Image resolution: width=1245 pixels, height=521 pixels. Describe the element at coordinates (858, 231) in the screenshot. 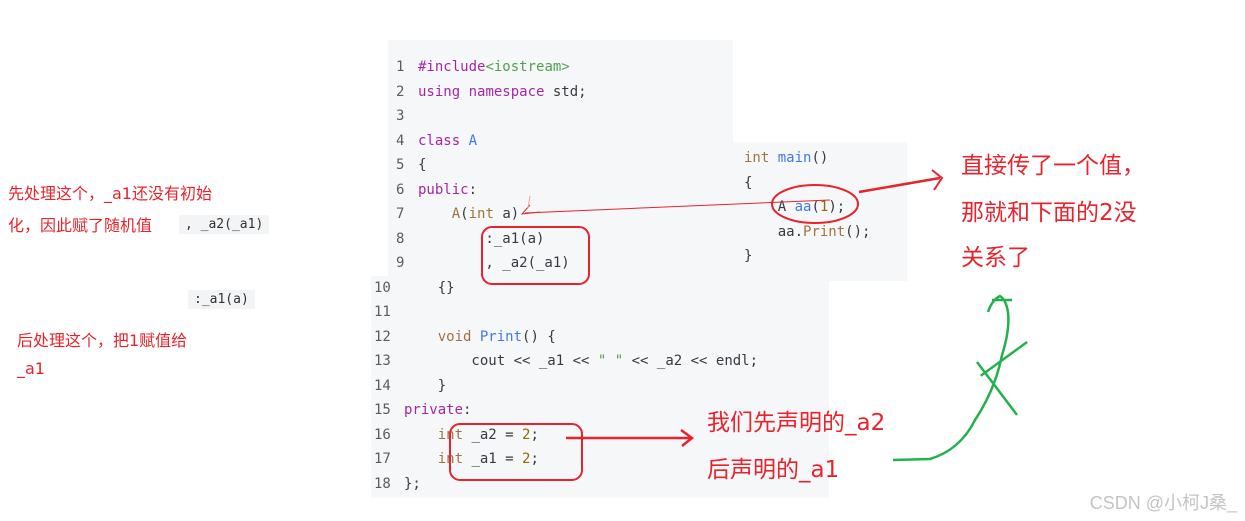

I see `code-token: ();` at that location.